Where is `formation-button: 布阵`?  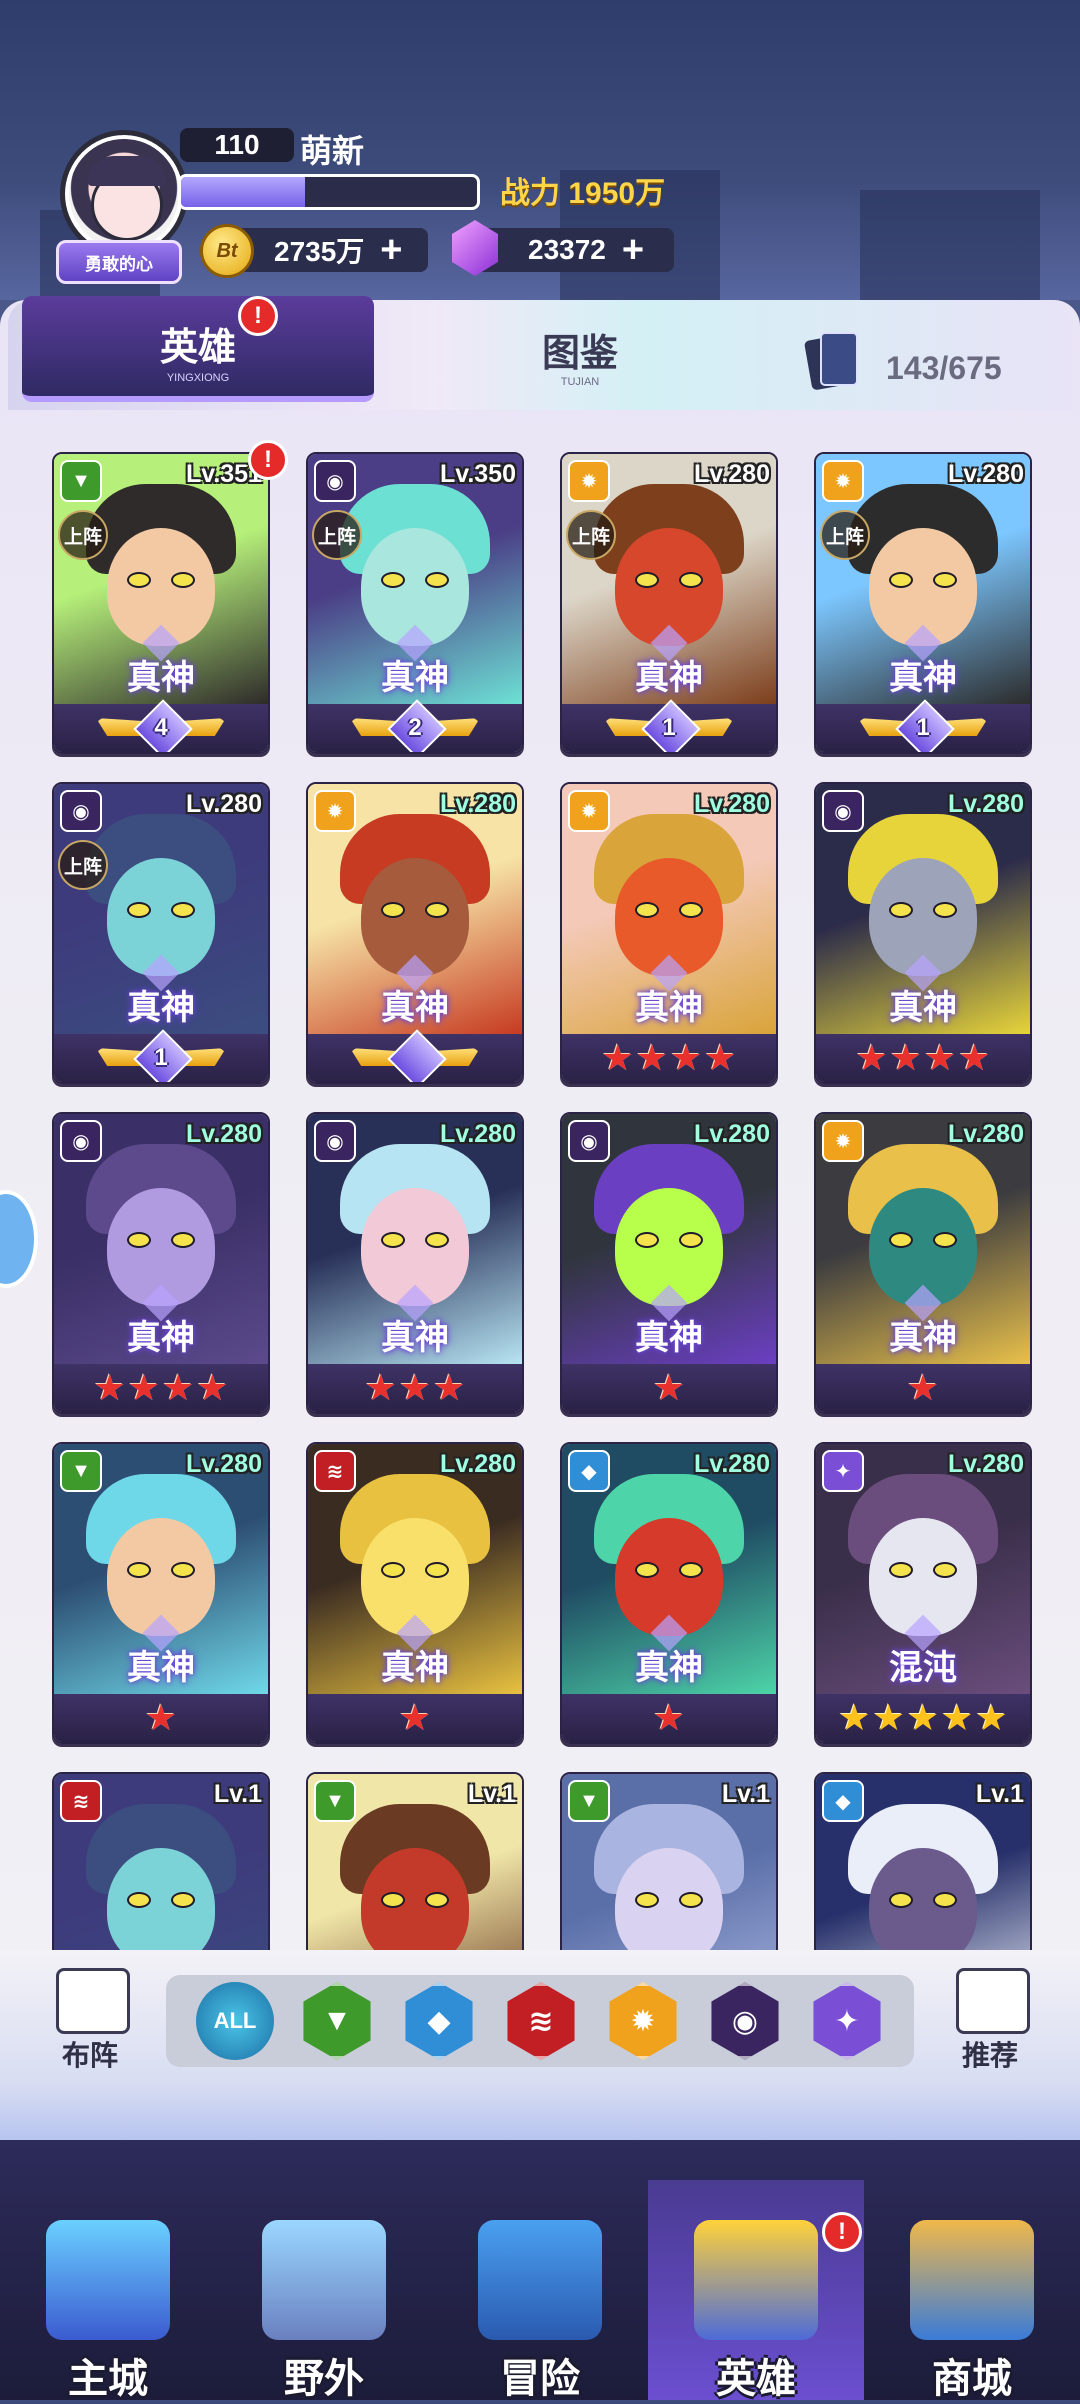
formation-button: 布阵 is located at coordinates (90, 2020).